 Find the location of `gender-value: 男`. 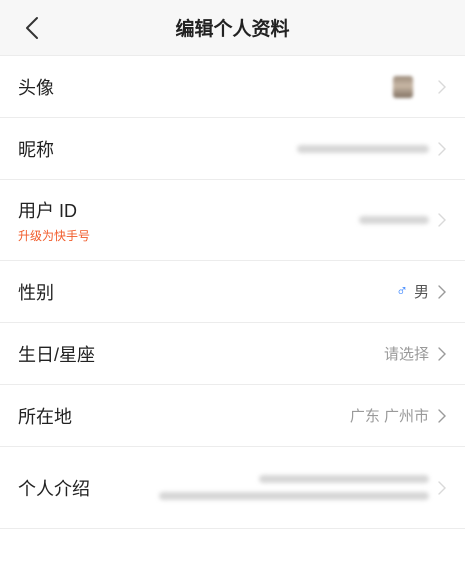

gender-value: 男 is located at coordinates (421, 292).